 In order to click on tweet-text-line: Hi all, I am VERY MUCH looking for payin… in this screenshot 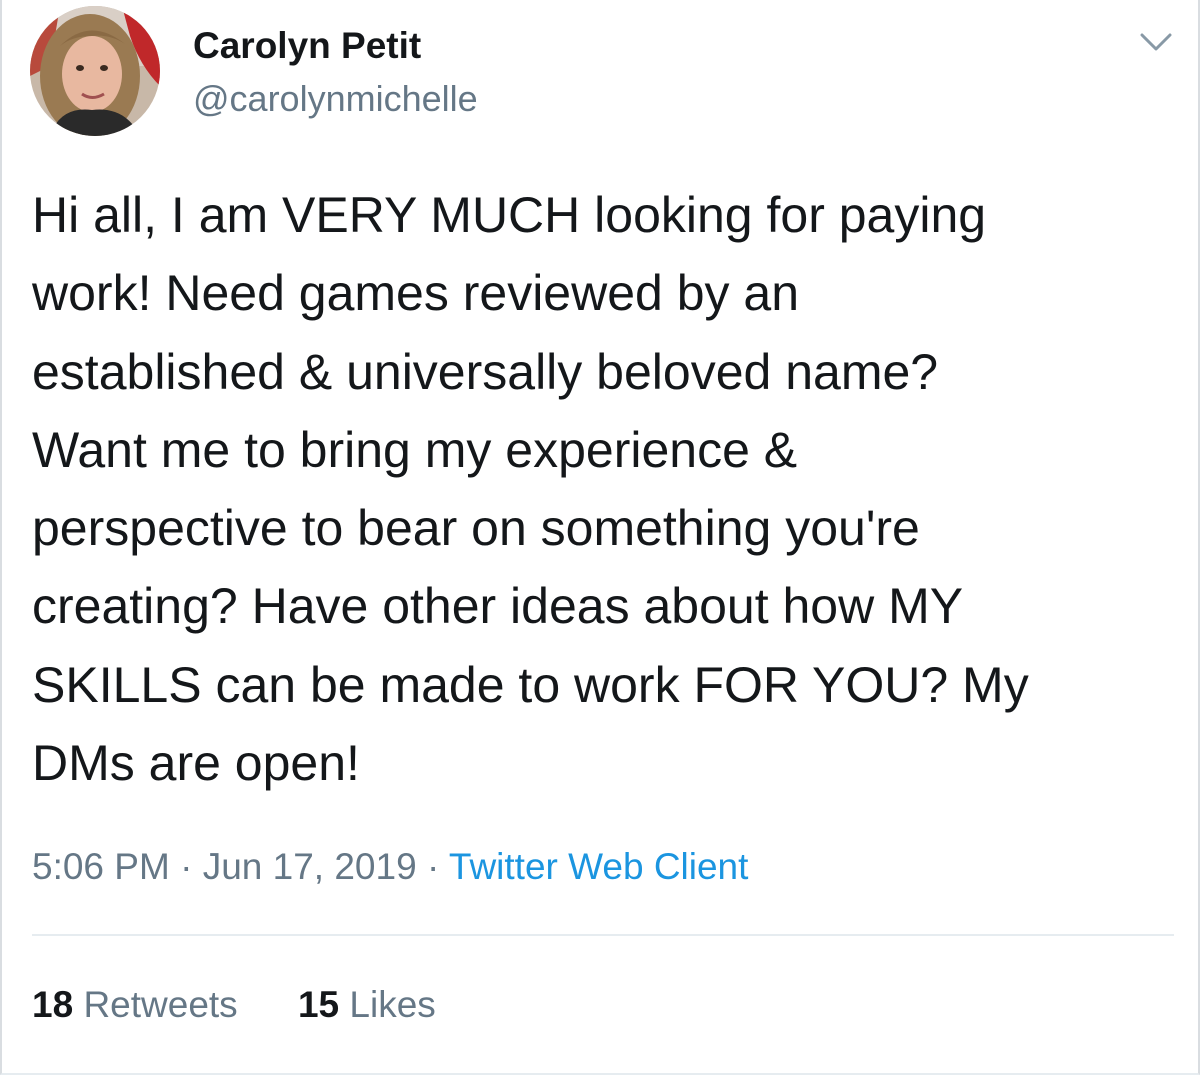, I will do `click(509, 215)`.